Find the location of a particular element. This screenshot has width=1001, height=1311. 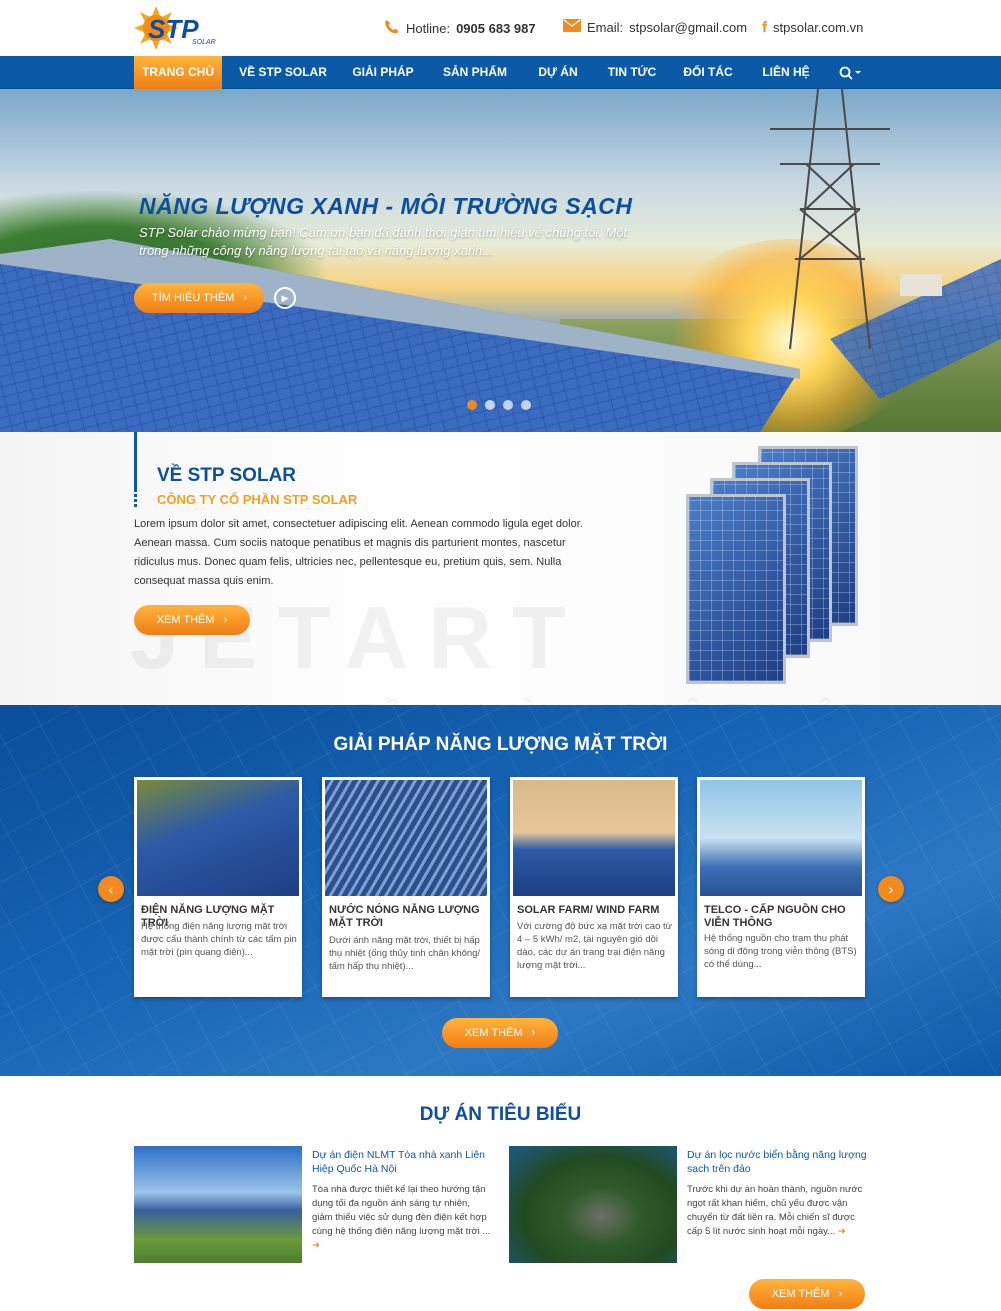

slider-dots is located at coordinates (499, 405).